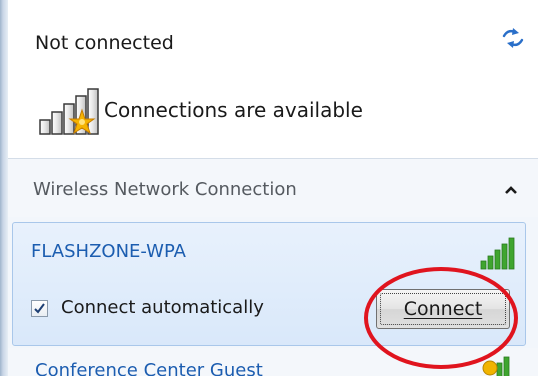 The image size is (538, 376). I want to click on availability-text: Connections are available, so click(233, 110).